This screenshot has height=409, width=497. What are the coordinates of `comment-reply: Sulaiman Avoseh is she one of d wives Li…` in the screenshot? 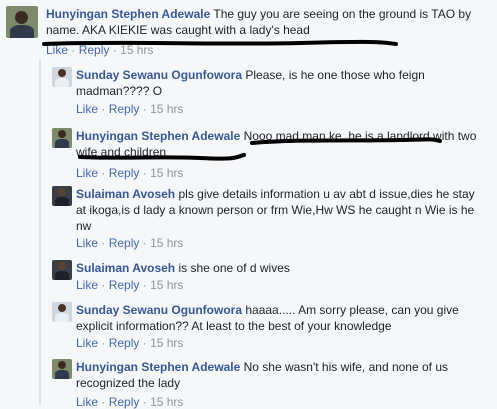 It's located at (272, 277).